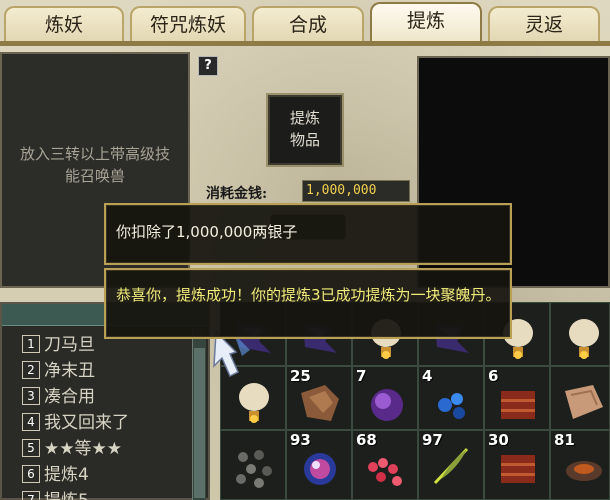 The width and height of the screenshot is (610, 500). Describe the element at coordinates (102, 371) in the screenshot. I see `pet-list-item: 2 净末丑` at that location.